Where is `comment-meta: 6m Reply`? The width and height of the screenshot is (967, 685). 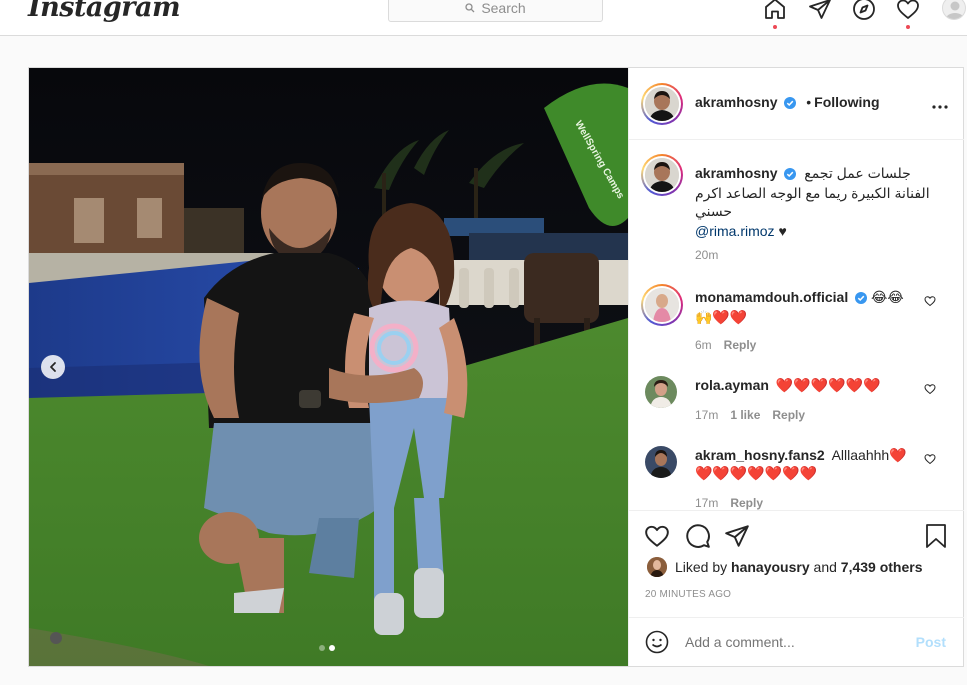
comment-meta: 6m Reply is located at coordinates (725, 345).